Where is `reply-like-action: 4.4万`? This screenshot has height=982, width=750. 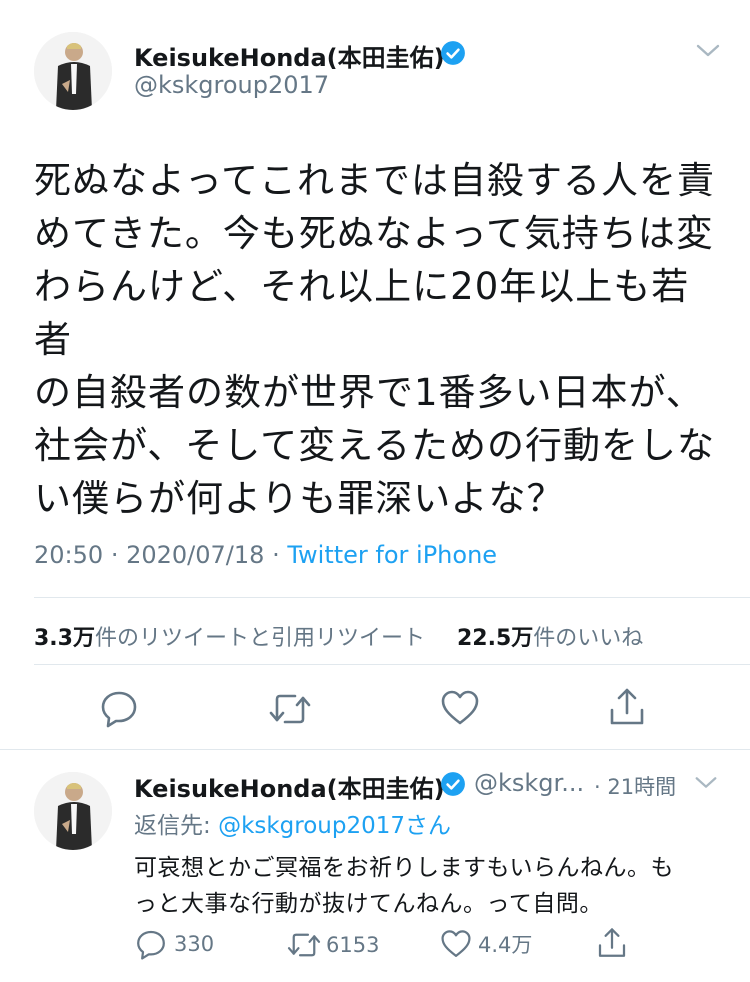 reply-like-action: 4.4万 is located at coordinates (486, 944).